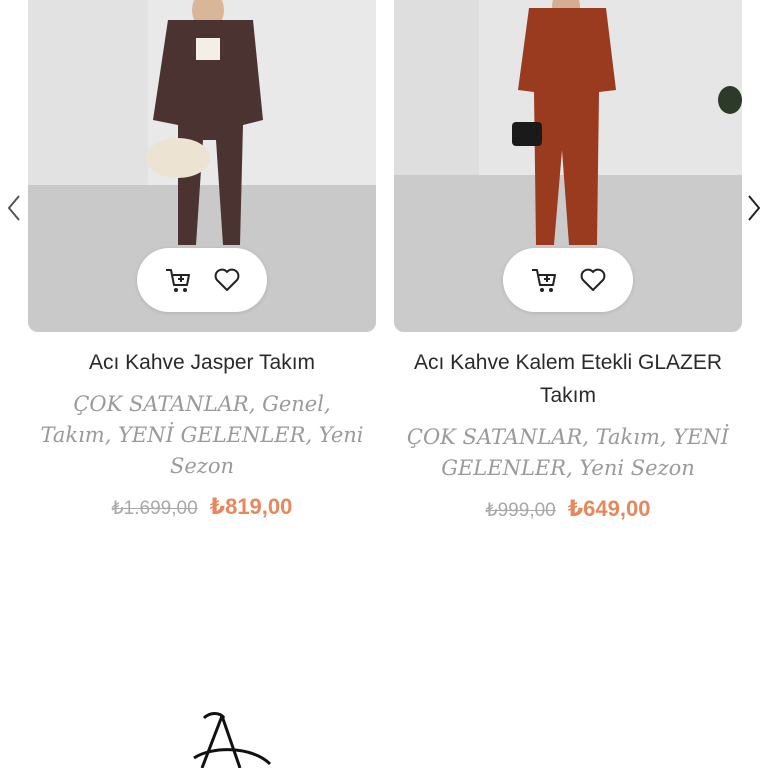 The image size is (768, 768). I want to click on old-price: ₺1.699,00, so click(154, 508).